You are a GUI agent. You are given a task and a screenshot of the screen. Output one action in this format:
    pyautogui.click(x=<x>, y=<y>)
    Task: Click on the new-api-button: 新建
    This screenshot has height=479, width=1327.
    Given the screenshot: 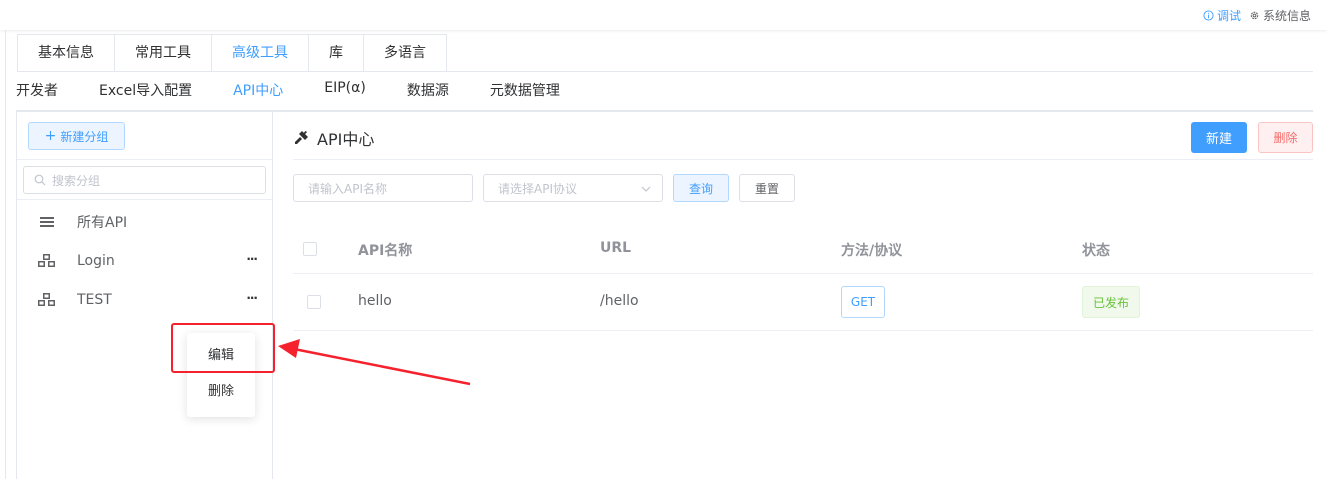 What is the action you would take?
    pyautogui.click(x=1219, y=137)
    